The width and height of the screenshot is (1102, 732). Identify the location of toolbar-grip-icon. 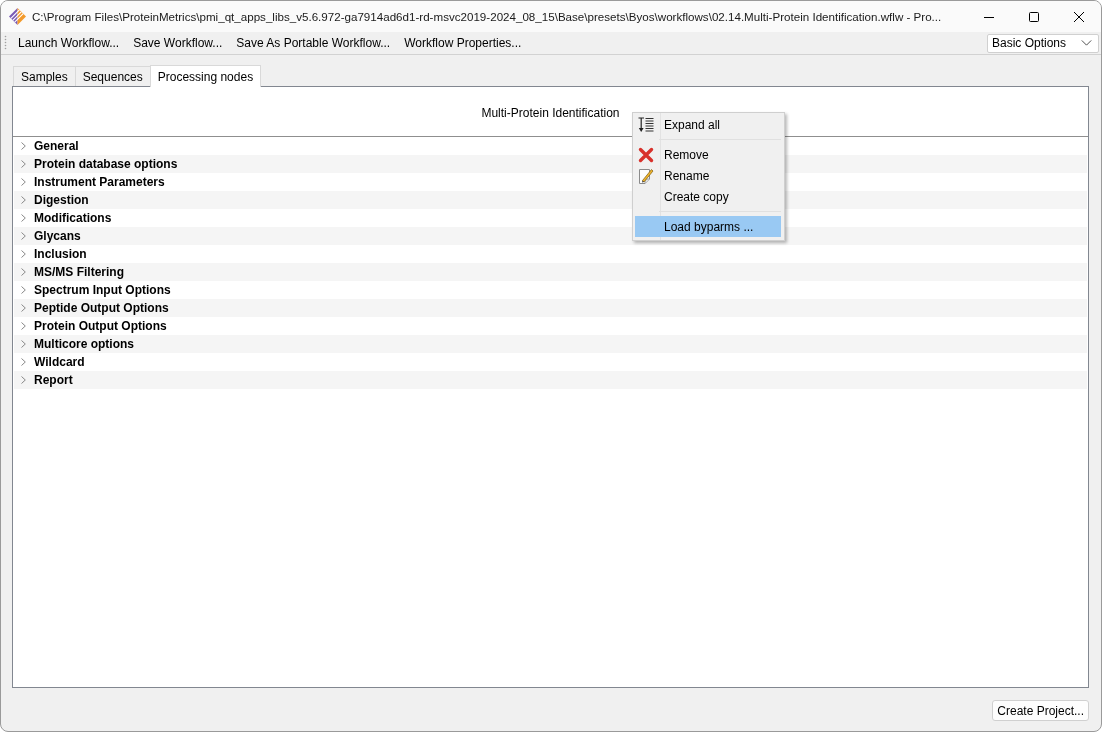
(5, 43).